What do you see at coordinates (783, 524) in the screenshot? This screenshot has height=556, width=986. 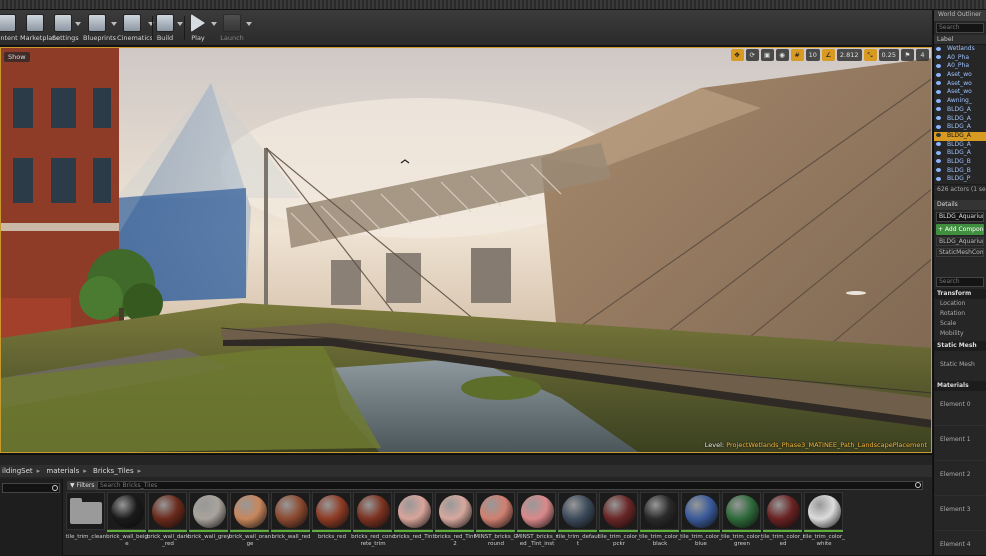 I see `material-asset-tile: tile_trim_color_red` at bounding box center [783, 524].